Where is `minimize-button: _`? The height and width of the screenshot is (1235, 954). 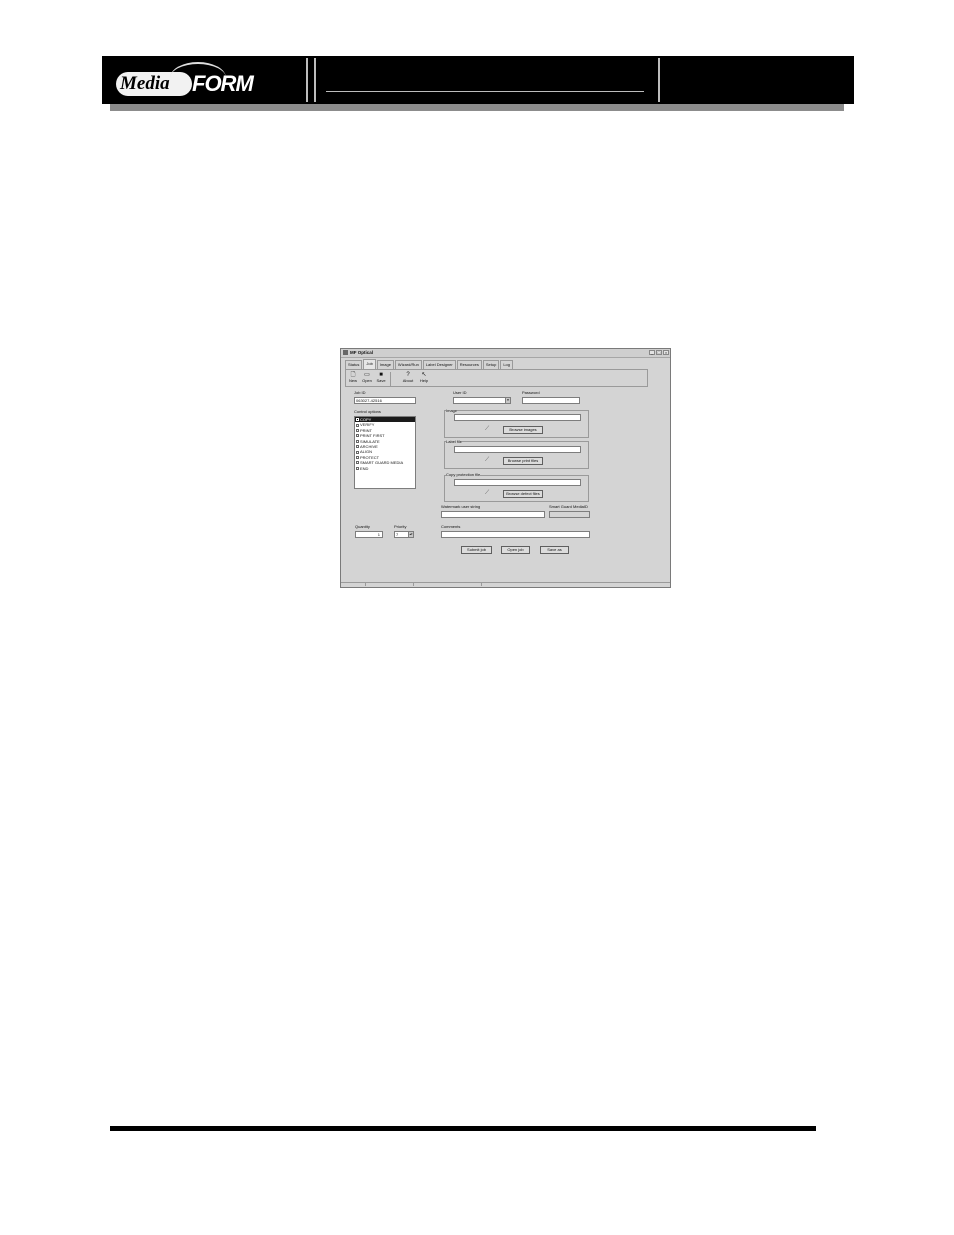 minimize-button: _ is located at coordinates (652, 352).